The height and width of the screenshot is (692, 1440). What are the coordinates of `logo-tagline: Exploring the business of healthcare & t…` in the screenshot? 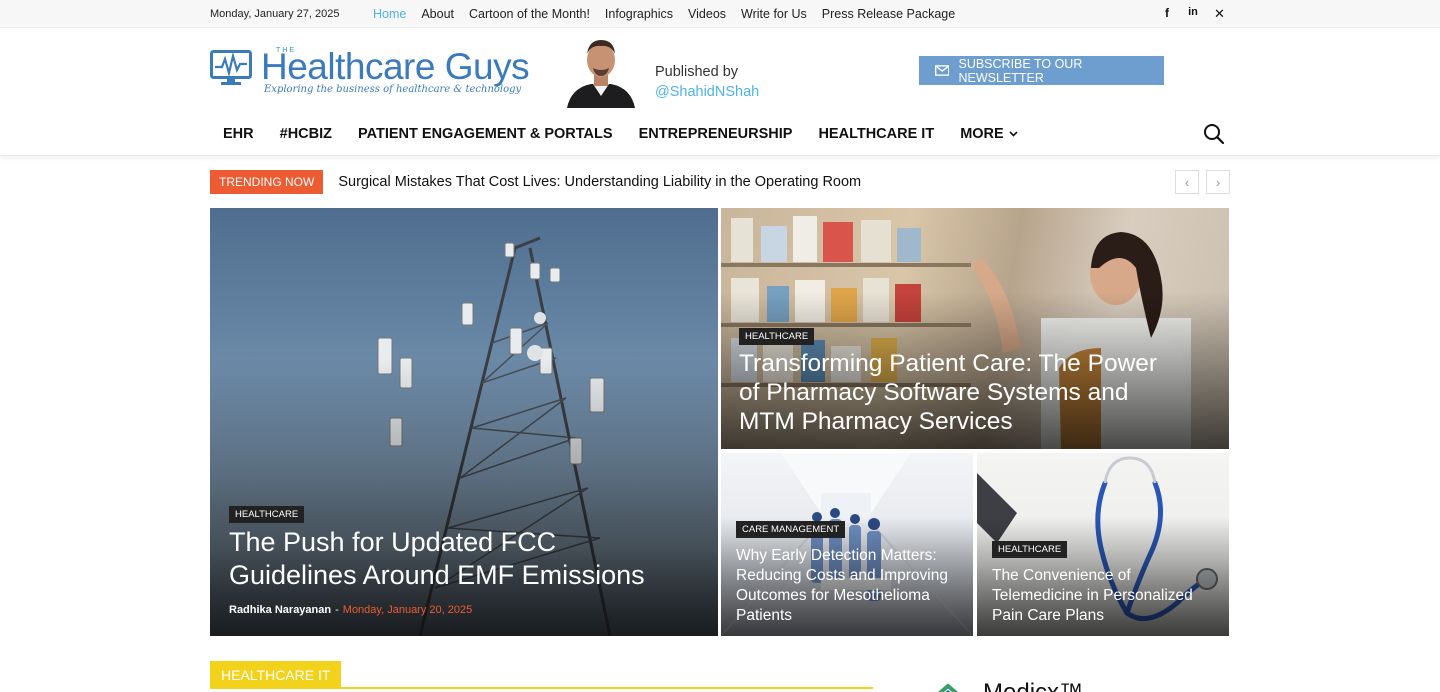 It's located at (393, 89).